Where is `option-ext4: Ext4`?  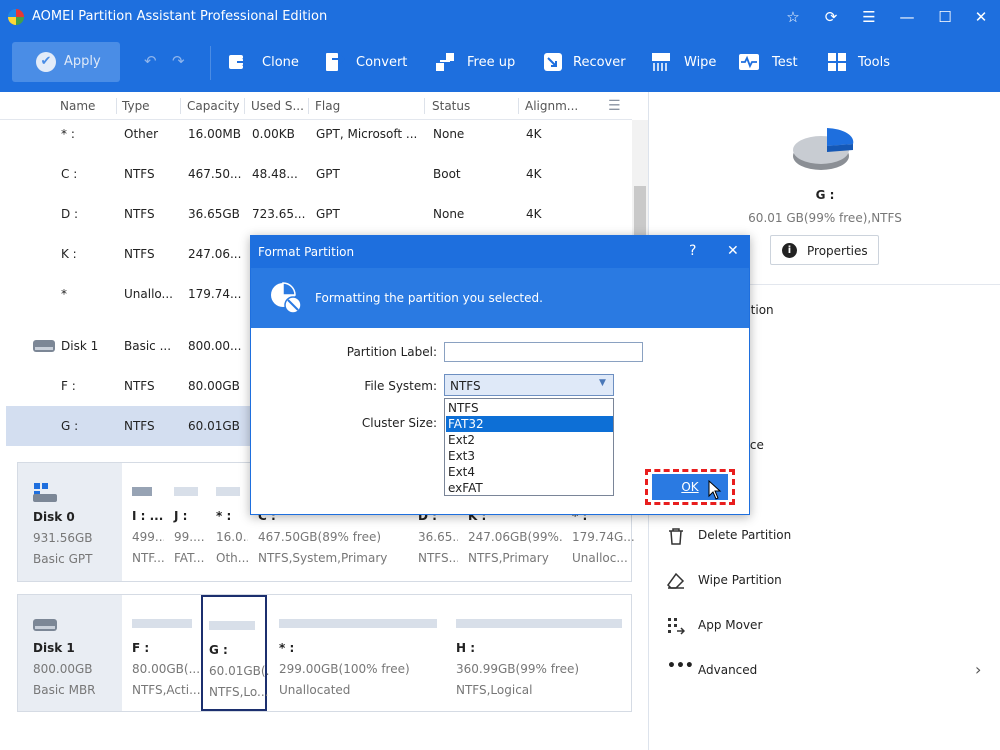 option-ext4: Ext4 is located at coordinates (529, 472).